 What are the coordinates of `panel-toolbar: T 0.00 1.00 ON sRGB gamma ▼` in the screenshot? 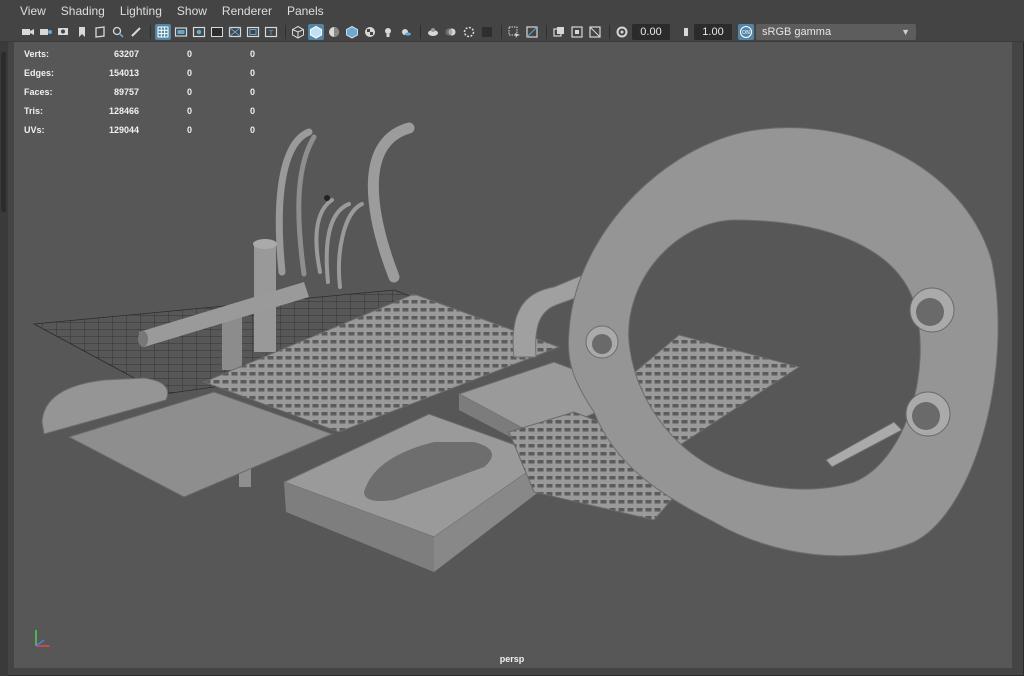 It's located at (512, 32).